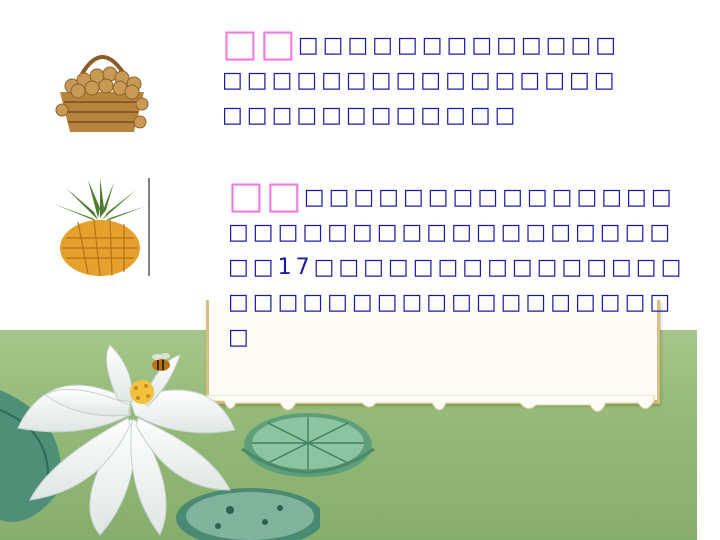  Describe the element at coordinates (102, 93) in the screenshot. I see `longan-basket-image` at that location.